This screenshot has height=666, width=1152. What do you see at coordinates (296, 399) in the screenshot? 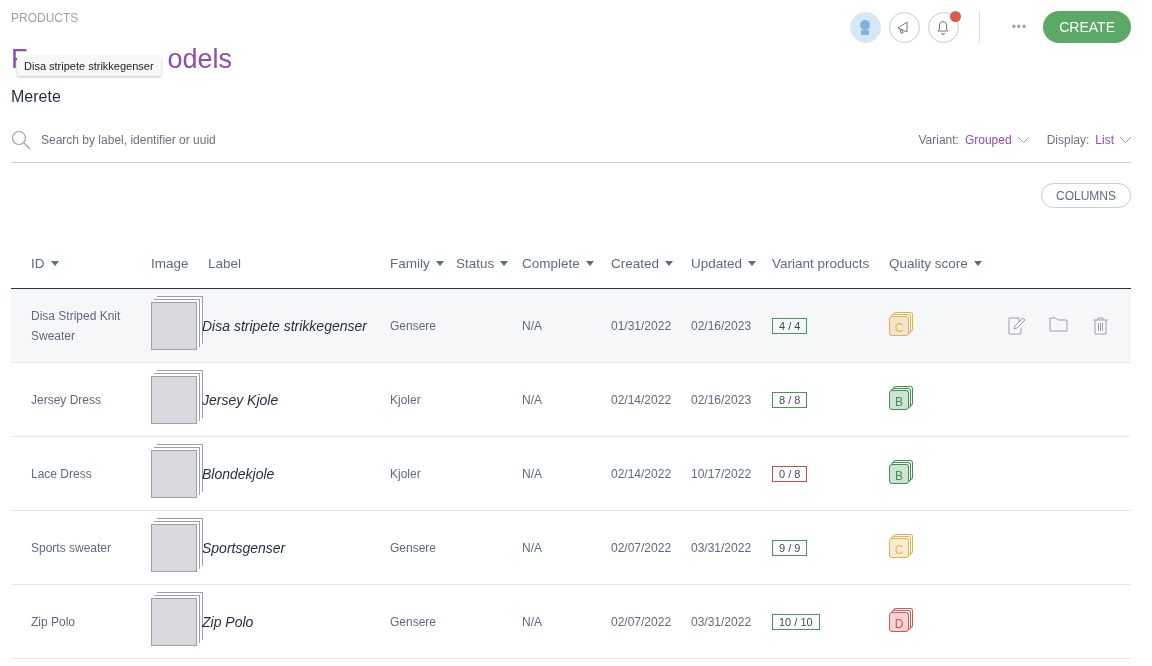
I see `product-label: Jersey Kjole` at bounding box center [296, 399].